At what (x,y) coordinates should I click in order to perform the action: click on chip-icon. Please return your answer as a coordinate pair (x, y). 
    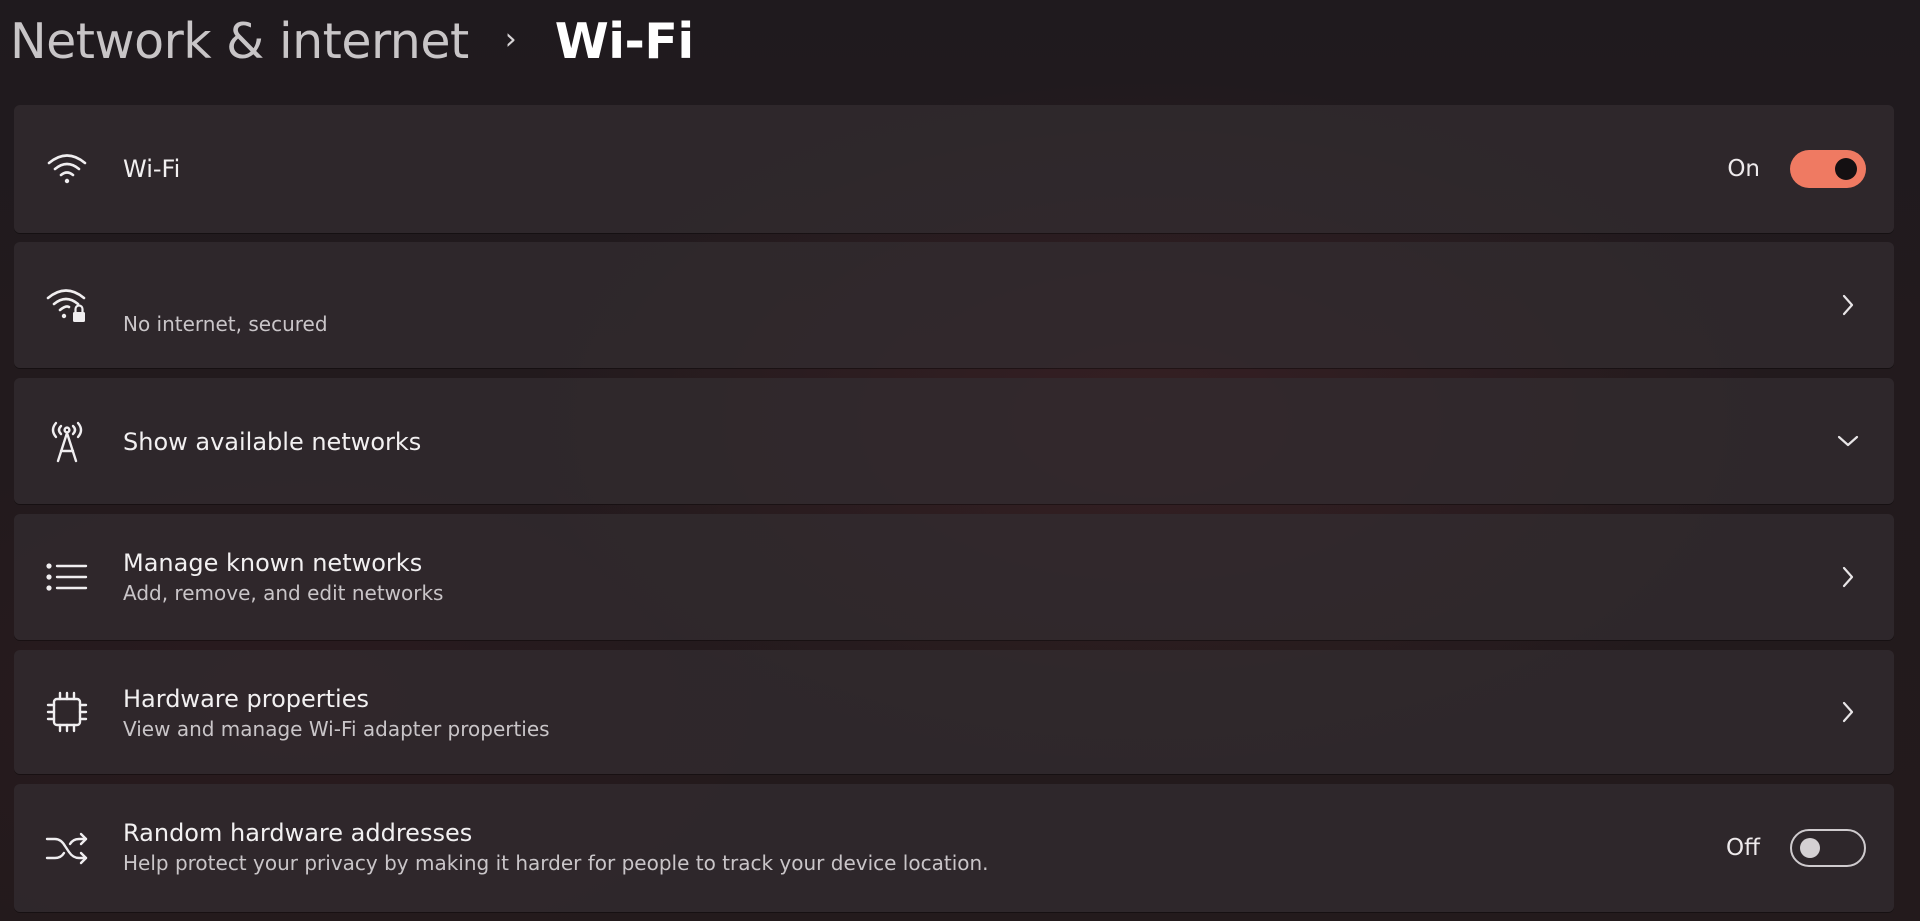
    Looking at the image, I should click on (67, 712).